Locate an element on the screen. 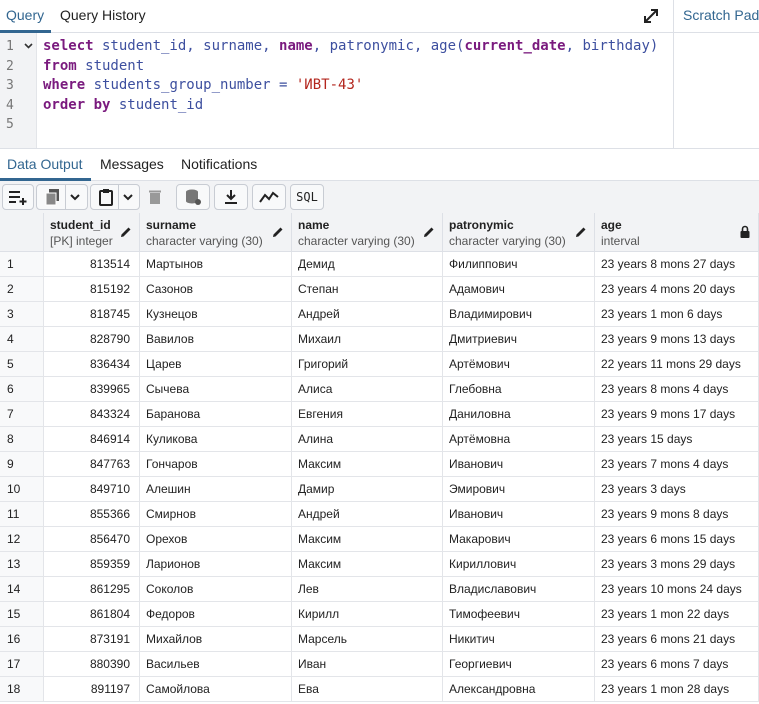 The image size is (759, 704). table-cell: Смирнов is located at coordinates (216, 514).